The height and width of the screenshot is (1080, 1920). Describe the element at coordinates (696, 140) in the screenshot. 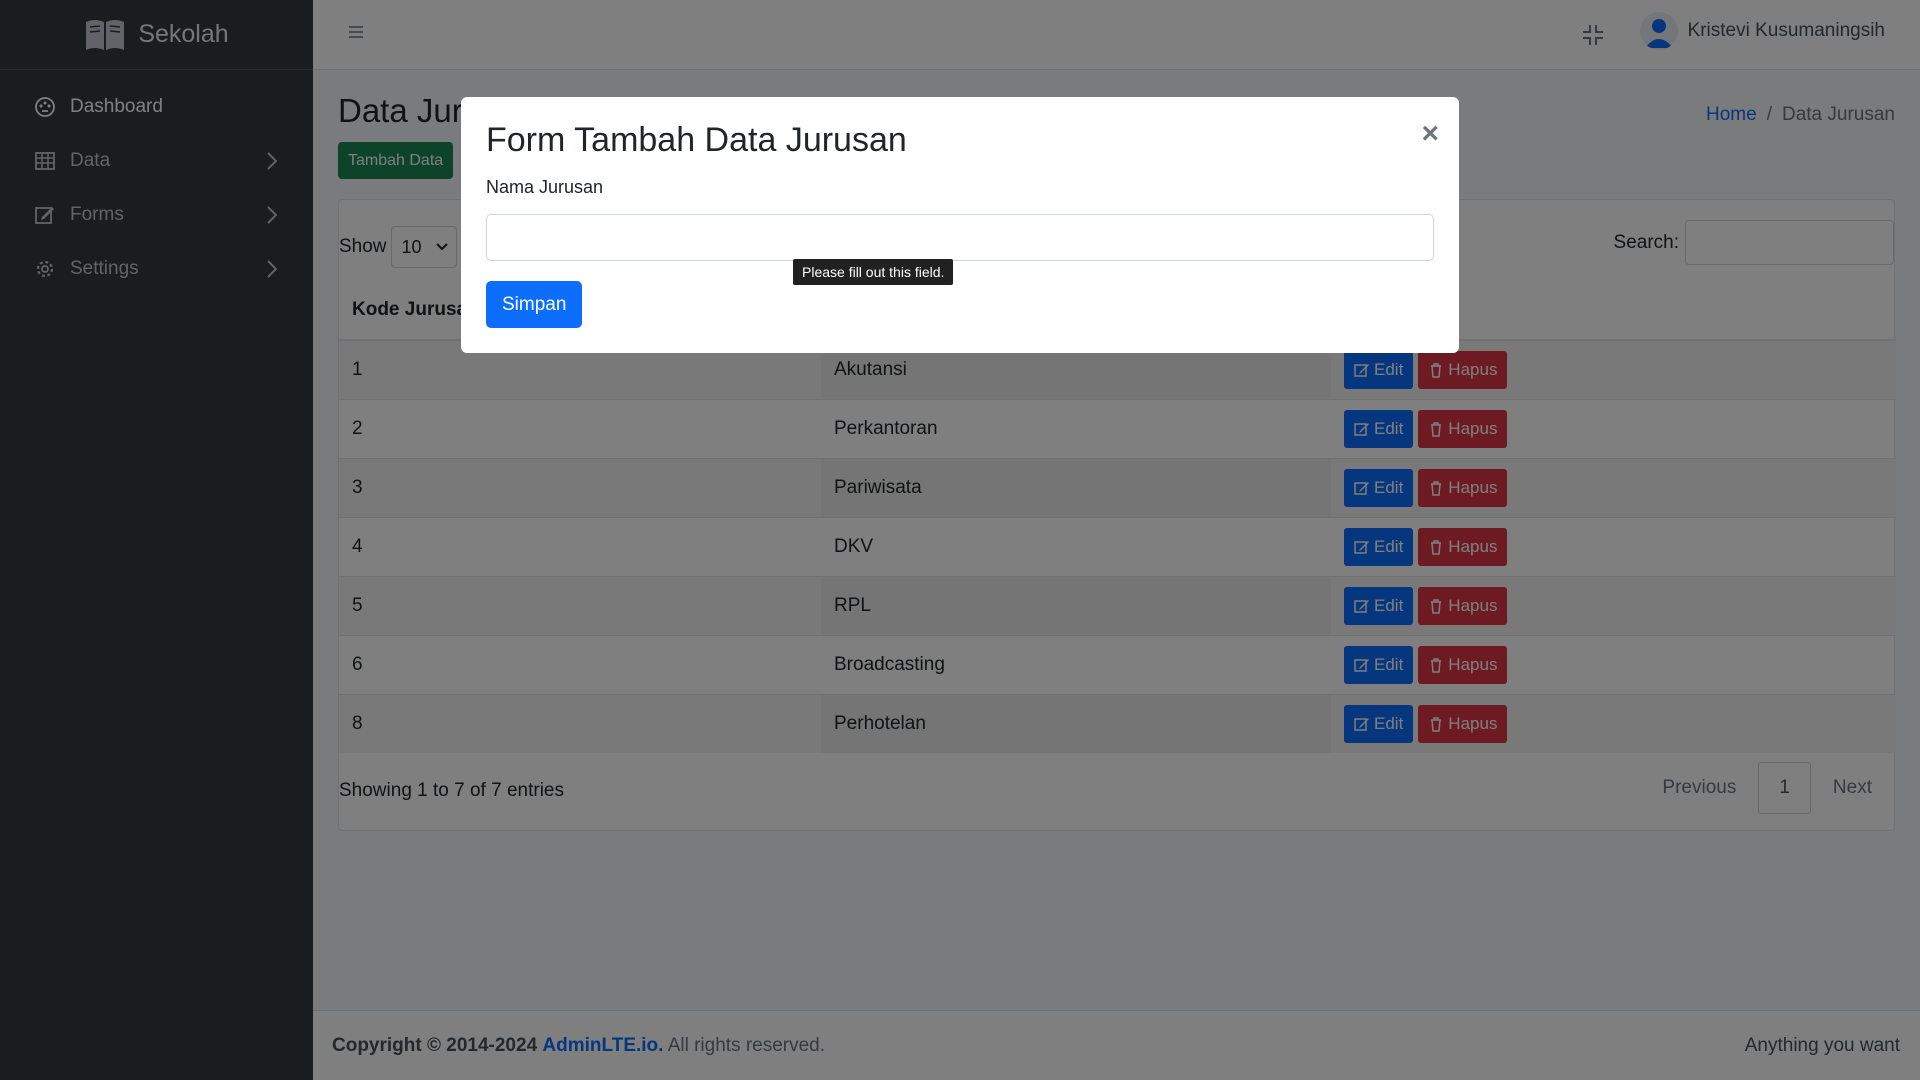

I see `modal-title: Form Tambah Data Jurusan` at that location.